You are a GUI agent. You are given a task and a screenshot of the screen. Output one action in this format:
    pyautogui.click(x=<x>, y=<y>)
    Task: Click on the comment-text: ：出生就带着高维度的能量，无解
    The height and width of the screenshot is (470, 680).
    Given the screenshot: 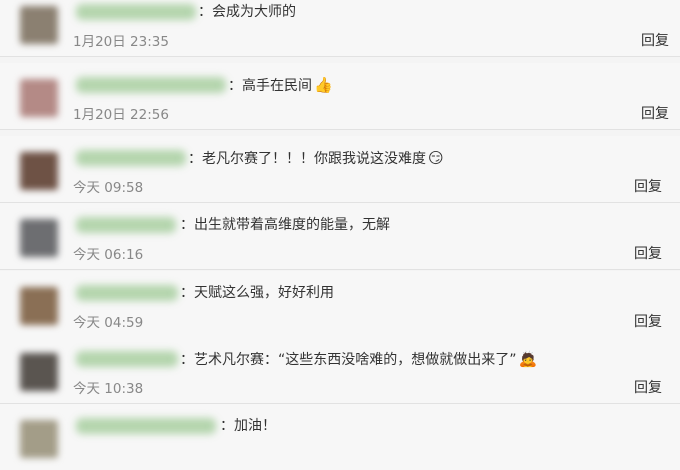 What is the action you would take?
    pyautogui.click(x=285, y=225)
    